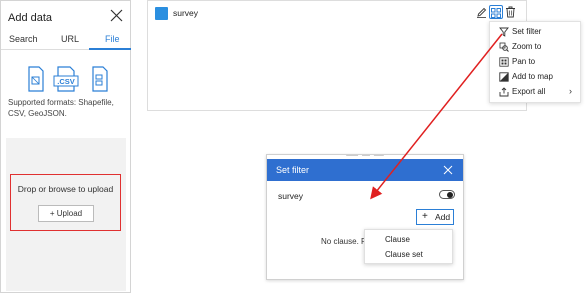 This screenshot has width=585, height=293. Describe the element at coordinates (529, 91) in the screenshot. I see `menu-item-label: Export all` at that location.